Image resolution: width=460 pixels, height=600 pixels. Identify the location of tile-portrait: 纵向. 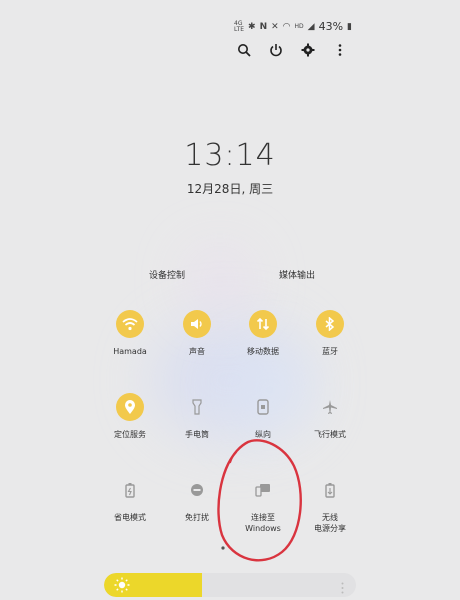
(263, 416).